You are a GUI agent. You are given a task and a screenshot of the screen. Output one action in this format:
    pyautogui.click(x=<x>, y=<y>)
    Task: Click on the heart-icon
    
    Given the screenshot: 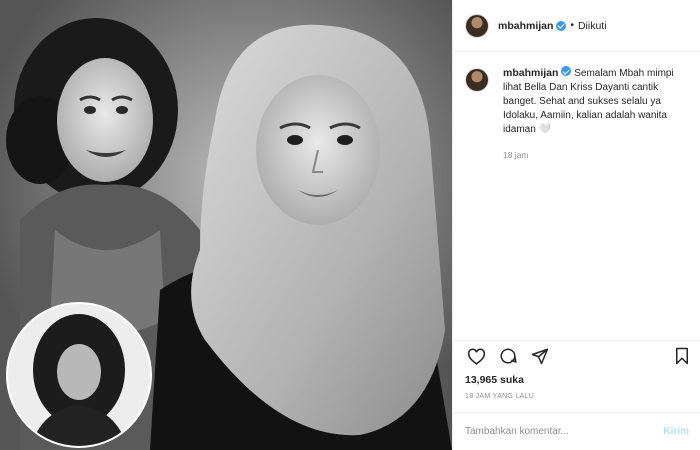 What is the action you would take?
    pyautogui.click(x=476, y=356)
    